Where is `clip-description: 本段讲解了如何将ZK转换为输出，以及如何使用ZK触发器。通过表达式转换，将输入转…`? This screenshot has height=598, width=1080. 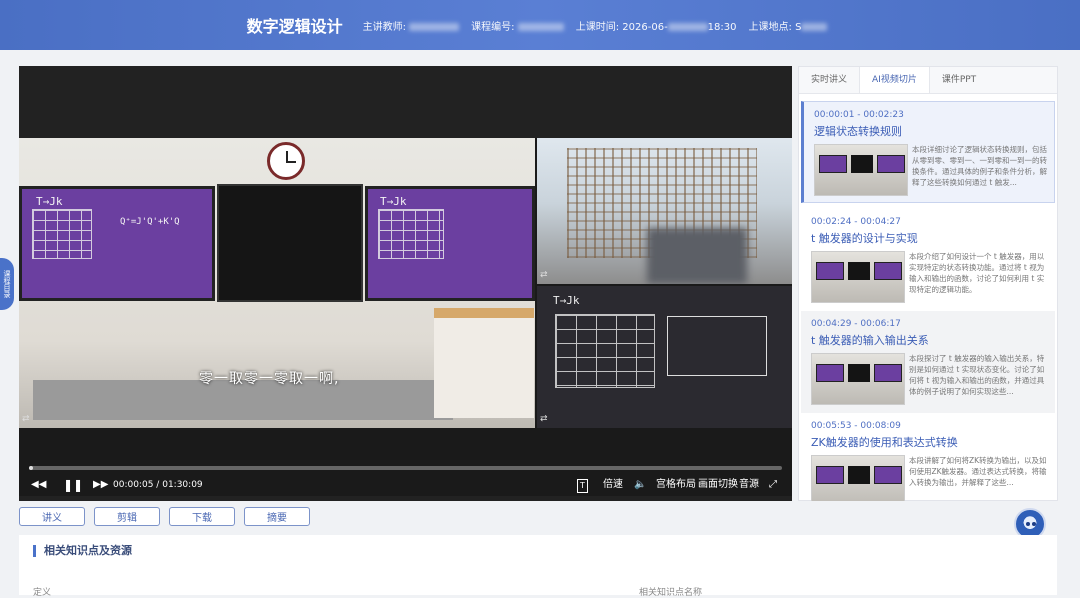 clip-description: 本段讲解了如何将ZK转换为输出，以及如何使用ZK触发器。通过表达式转换，将输入转… is located at coordinates (978, 471).